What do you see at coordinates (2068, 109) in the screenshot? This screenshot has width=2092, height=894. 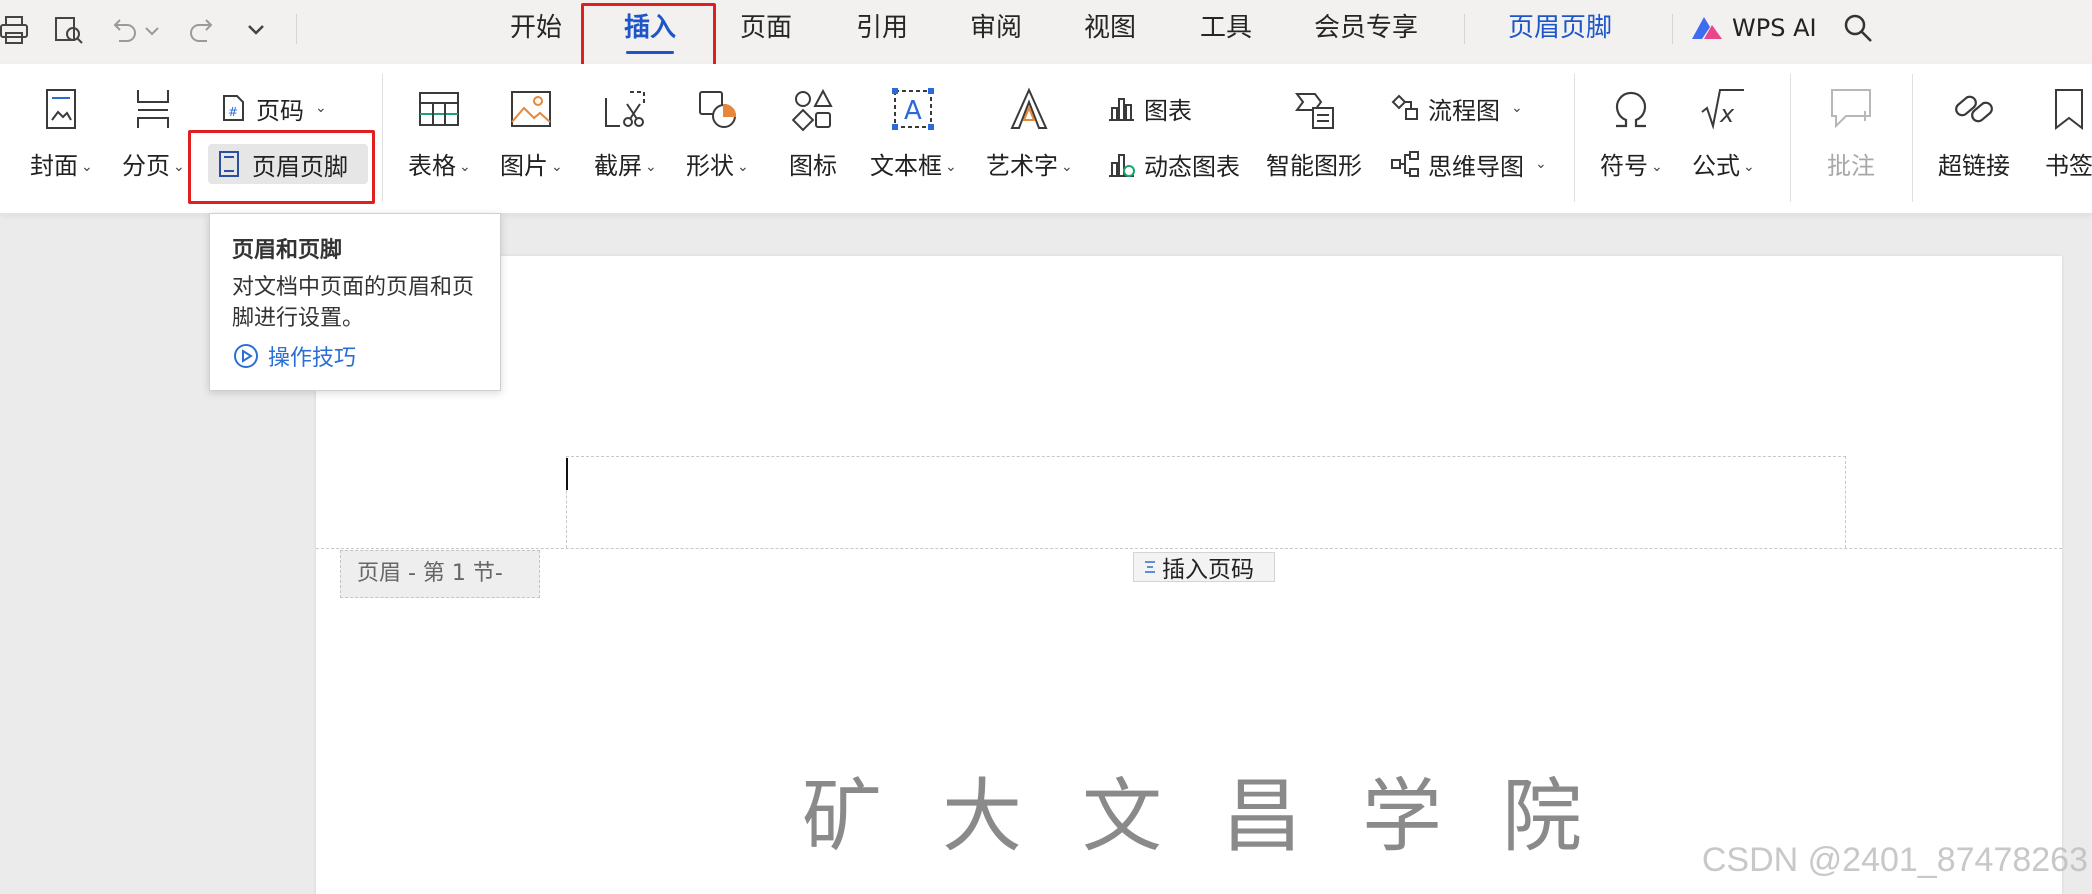 I see `bookmark-icon` at bounding box center [2068, 109].